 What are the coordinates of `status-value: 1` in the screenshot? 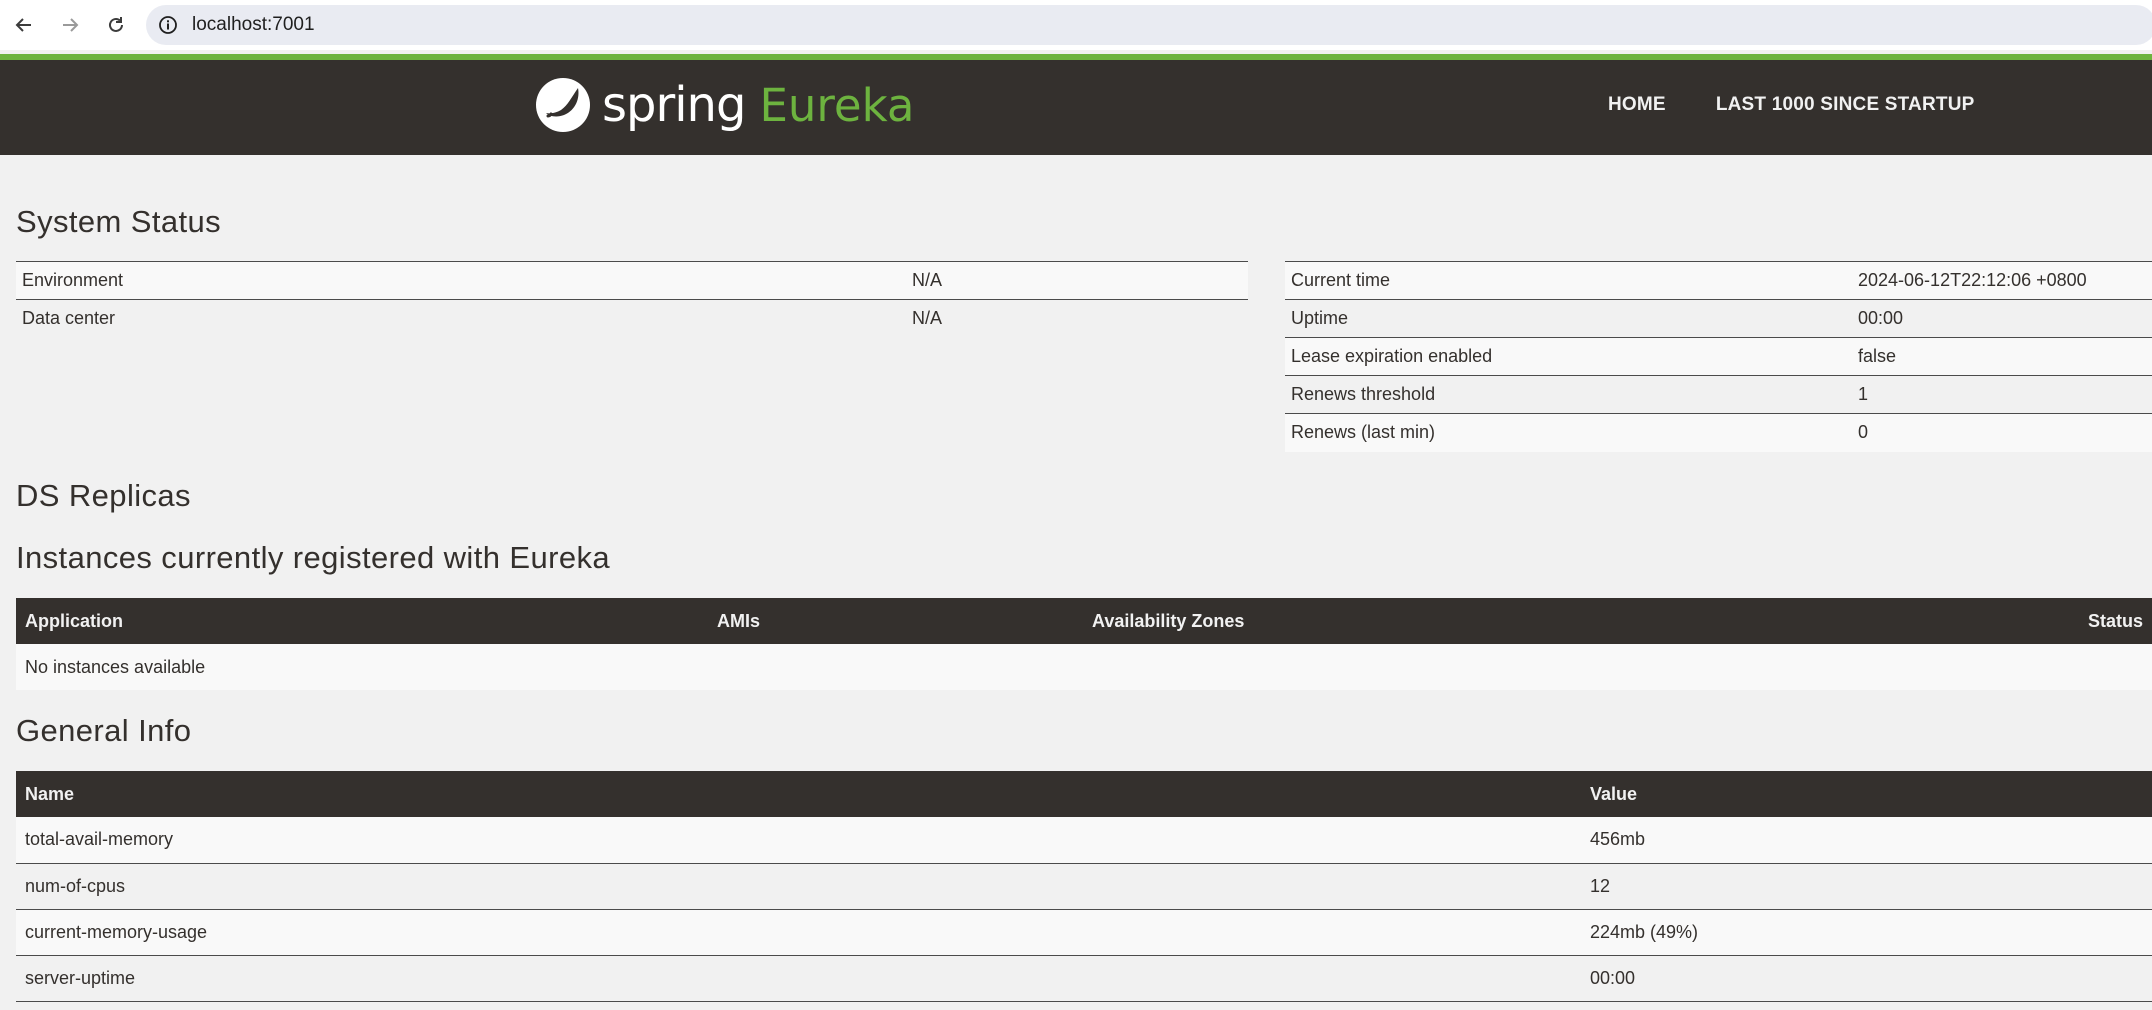 It's located at (2002, 394).